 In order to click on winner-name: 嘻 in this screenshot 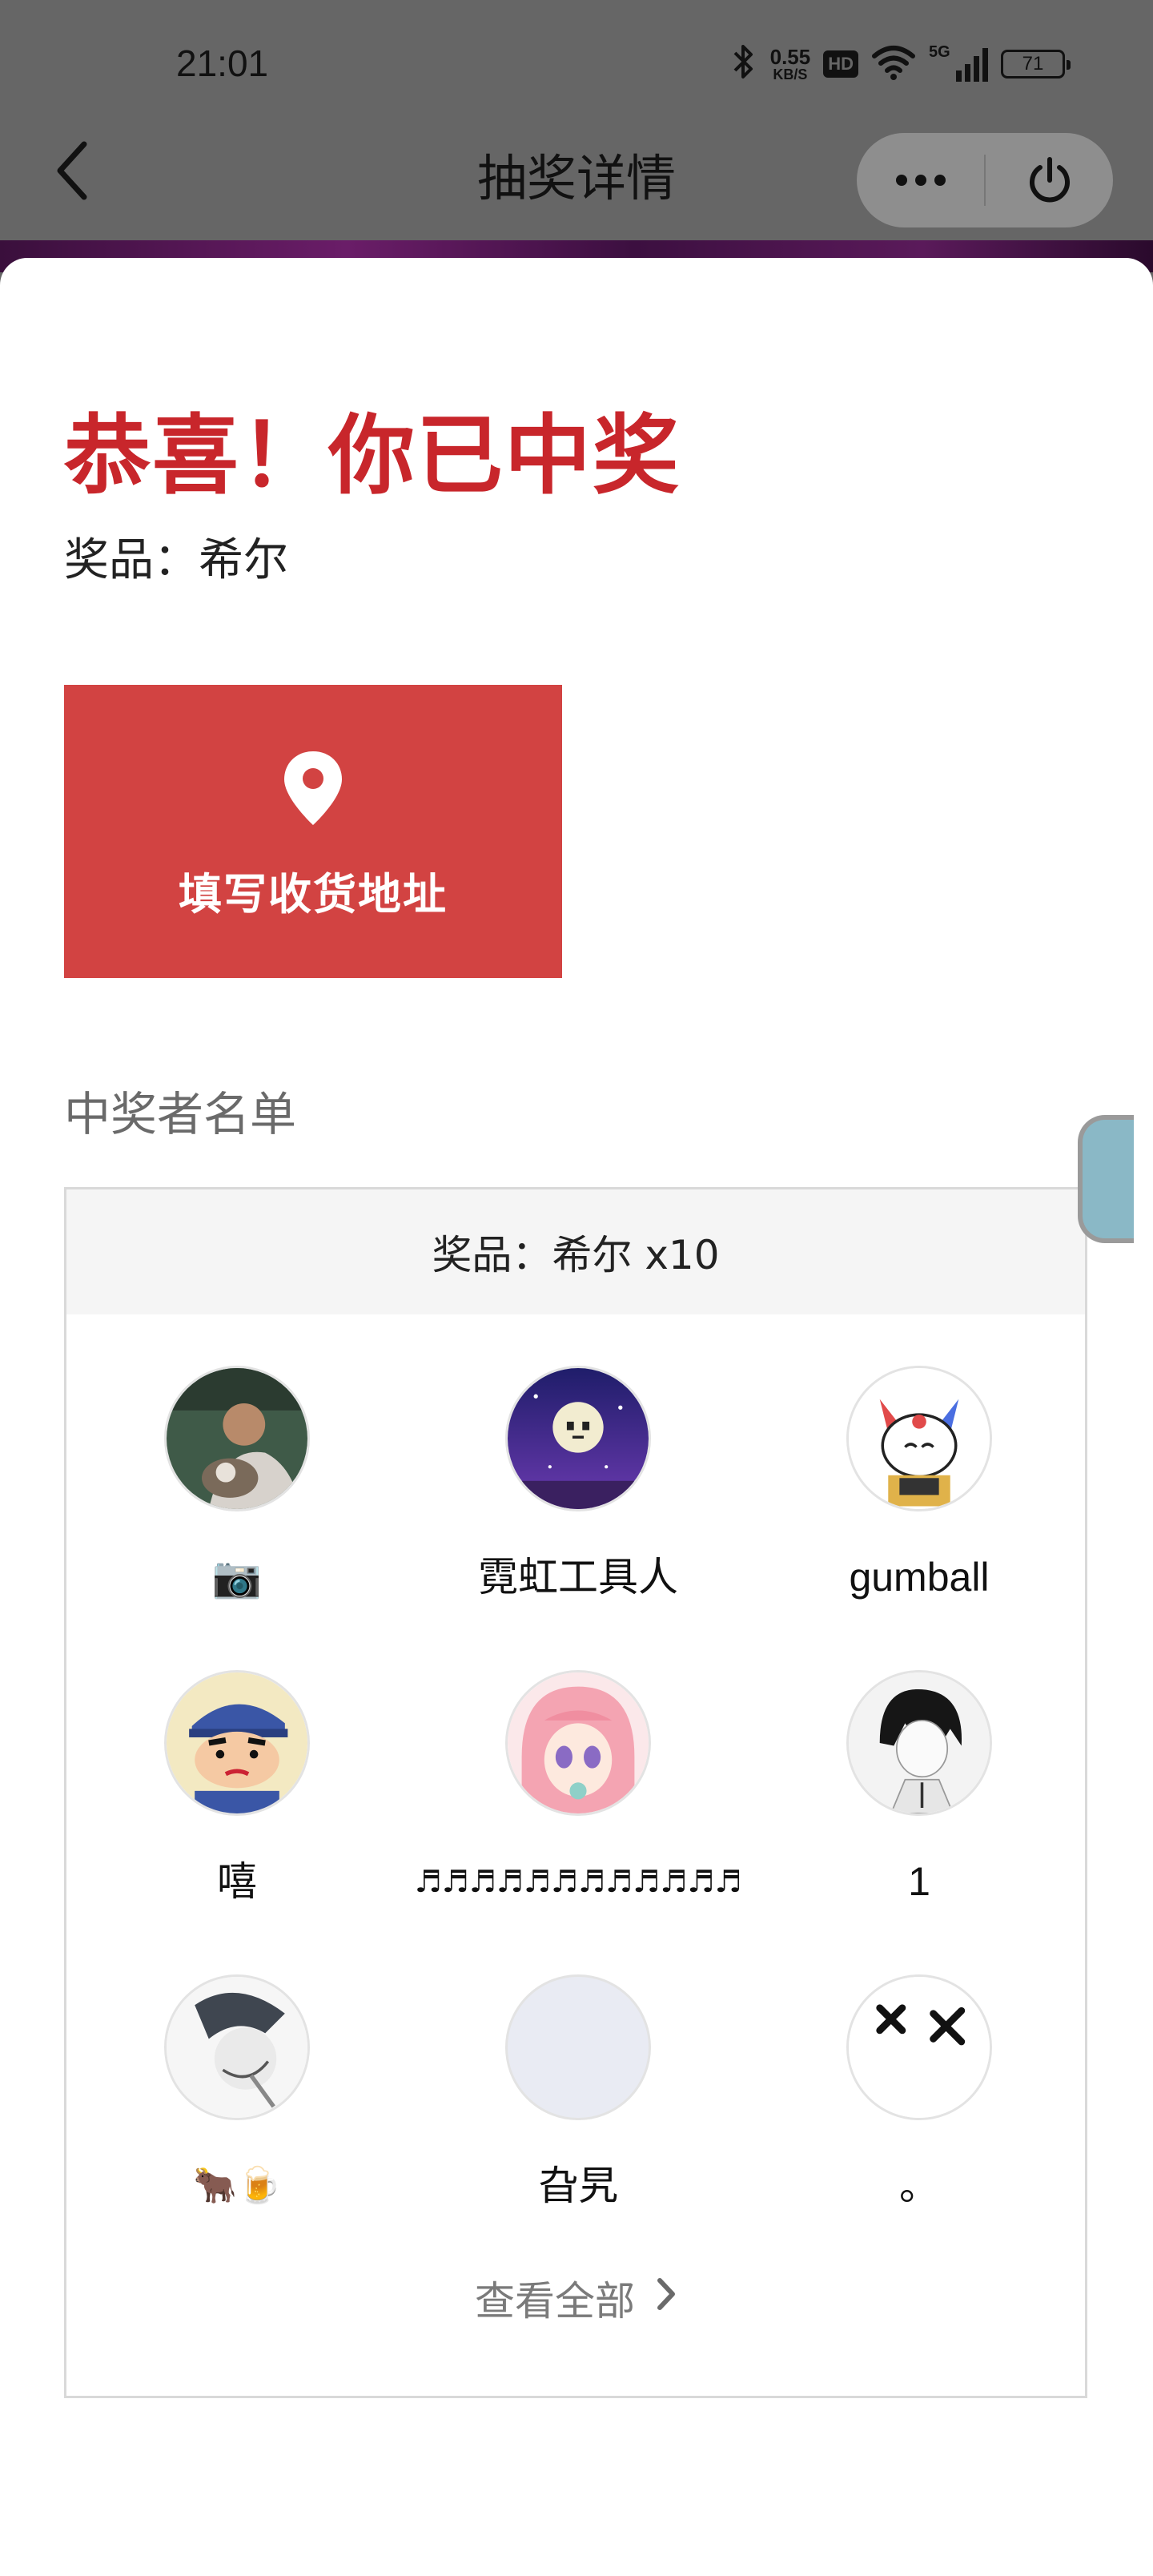, I will do `click(237, 1881)`.